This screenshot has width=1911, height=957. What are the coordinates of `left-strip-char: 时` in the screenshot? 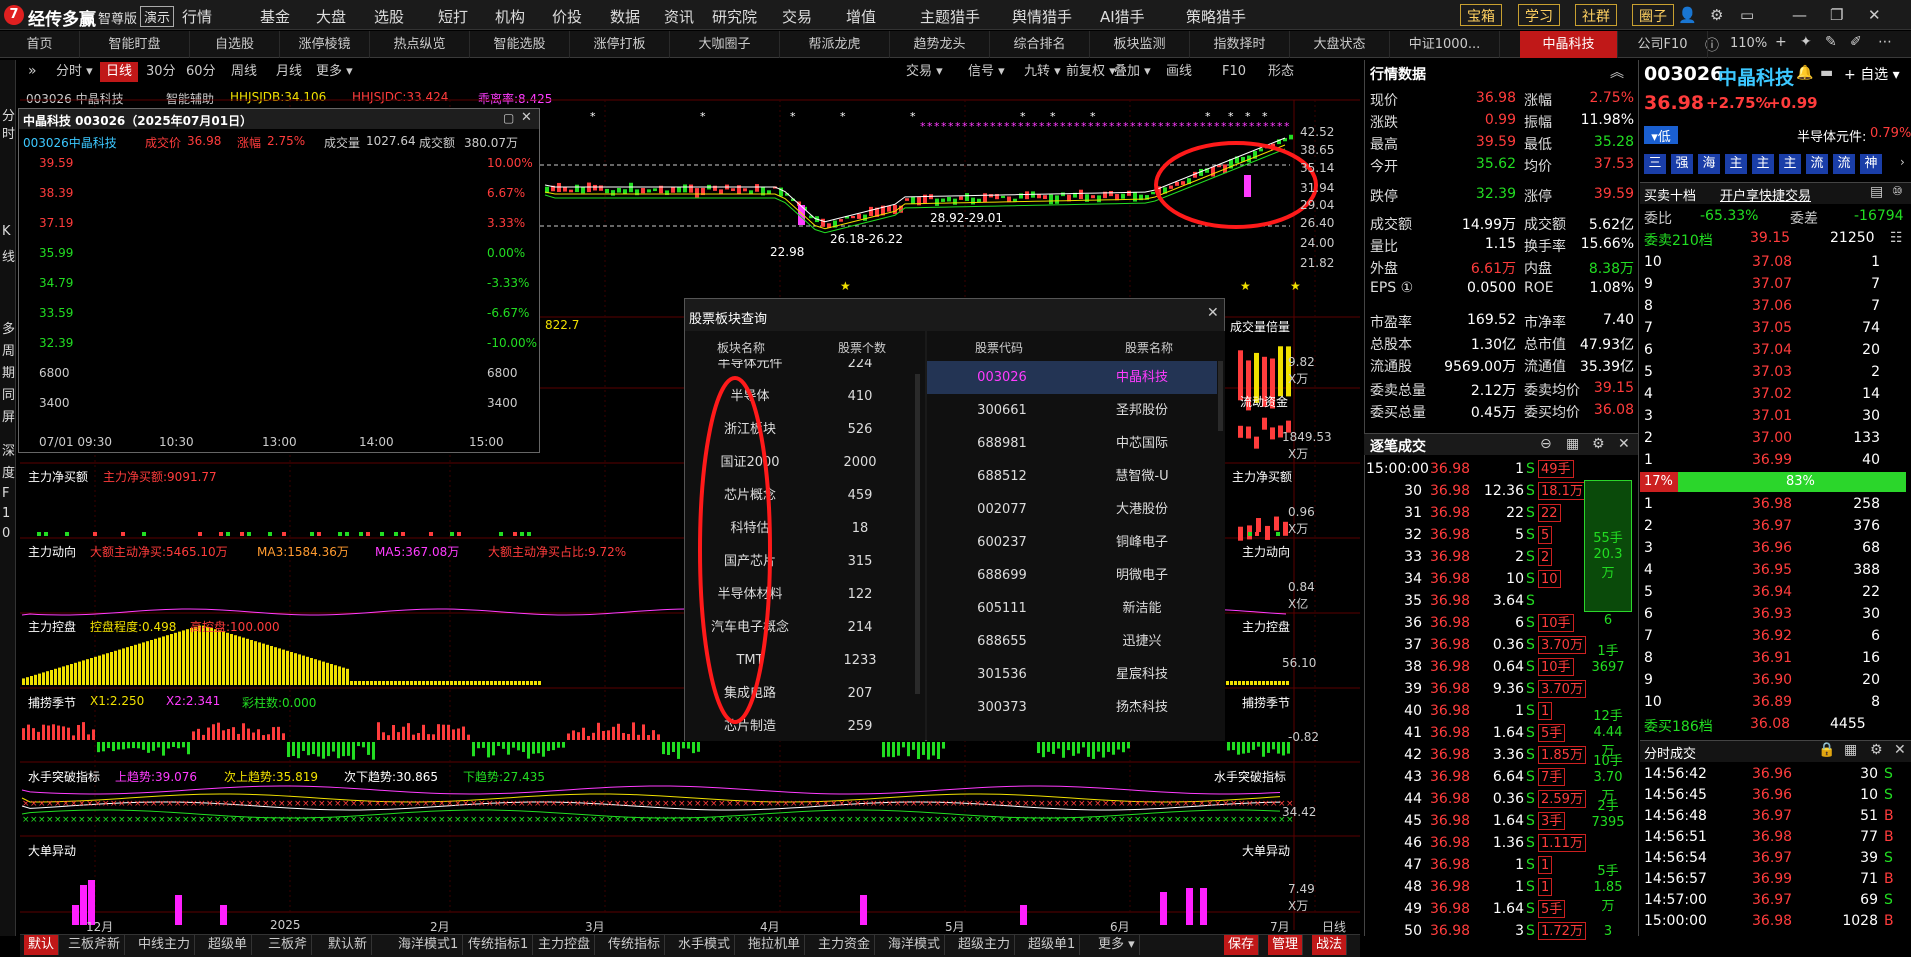 It's located at (8, 132).